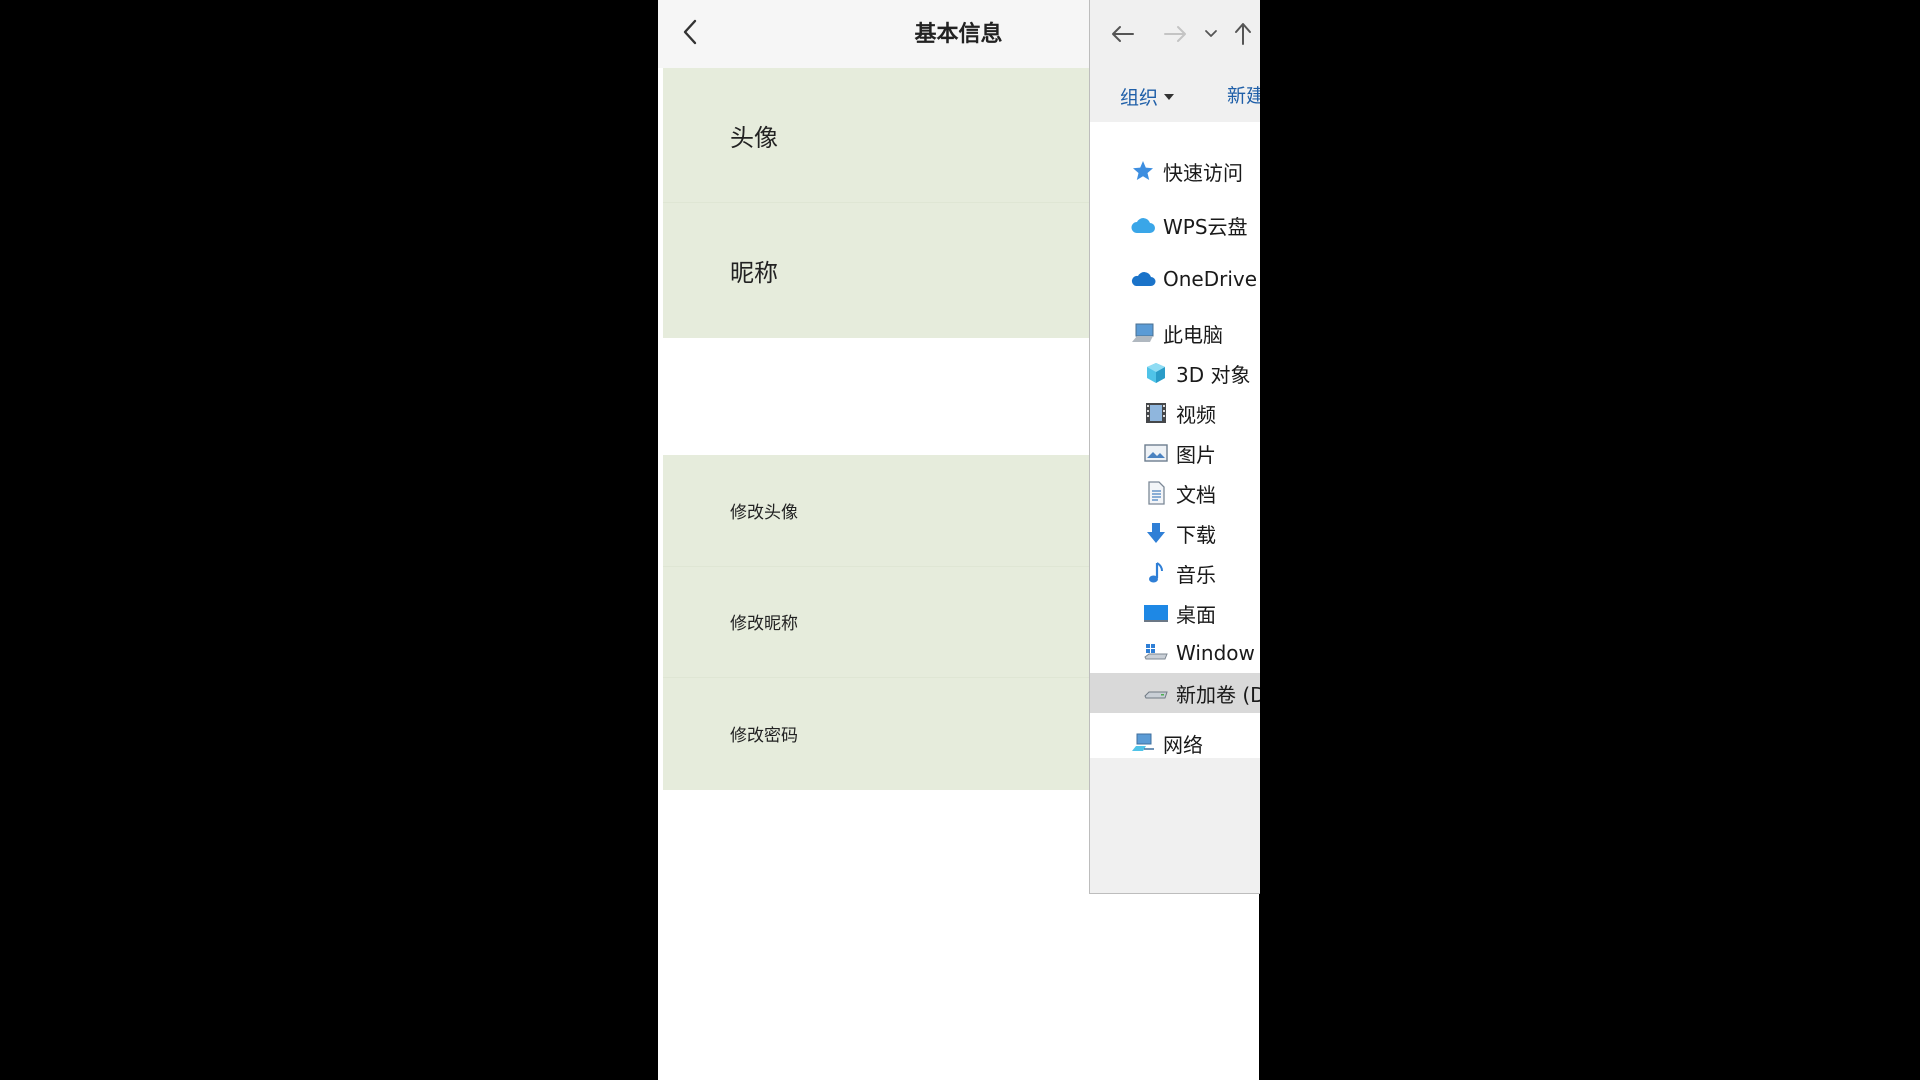 Image resolution: width=1920 pixels, height=1080 pixels. I want to click on video-icon, so click(1156, 413).